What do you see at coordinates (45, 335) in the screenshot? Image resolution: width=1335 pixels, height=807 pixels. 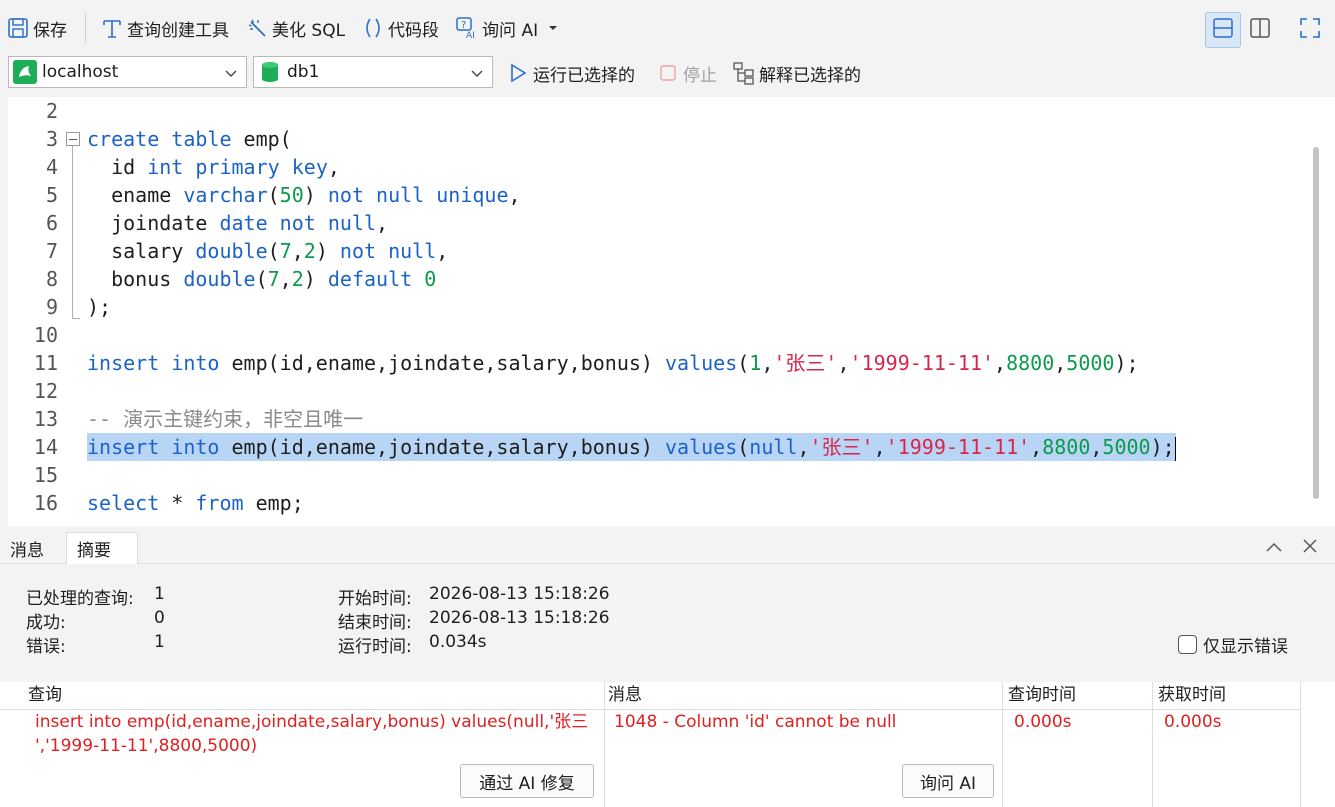 I see `line-number: 10` at bounding box center [45, 335].